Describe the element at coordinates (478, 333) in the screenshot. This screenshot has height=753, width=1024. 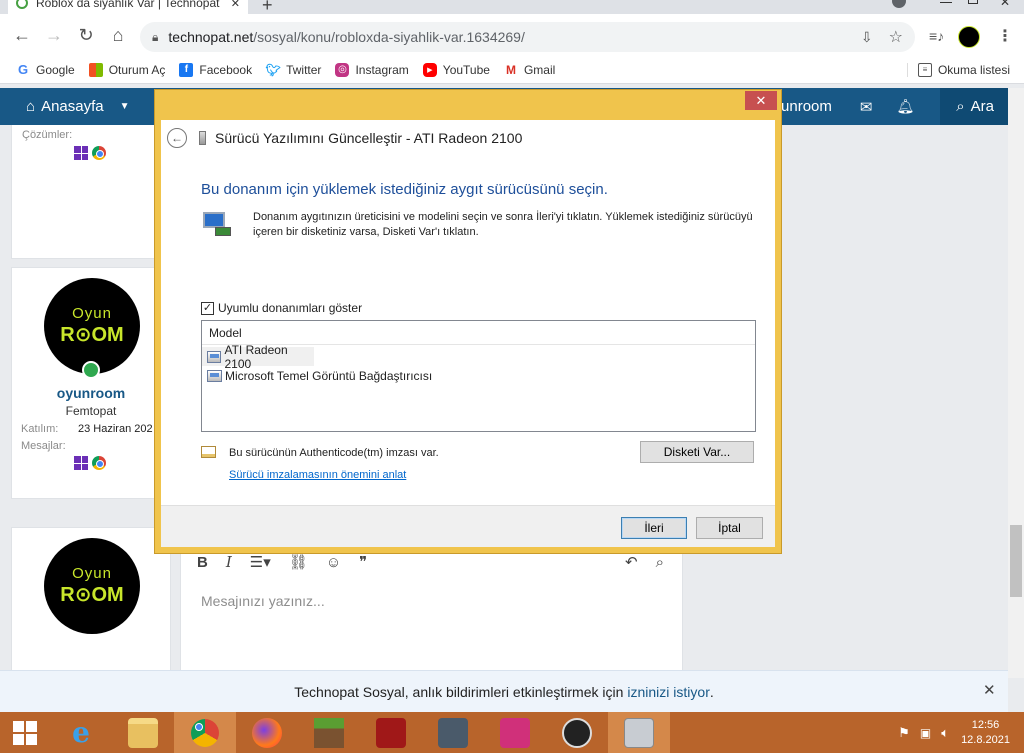
I see `list-header: Model` at that location.